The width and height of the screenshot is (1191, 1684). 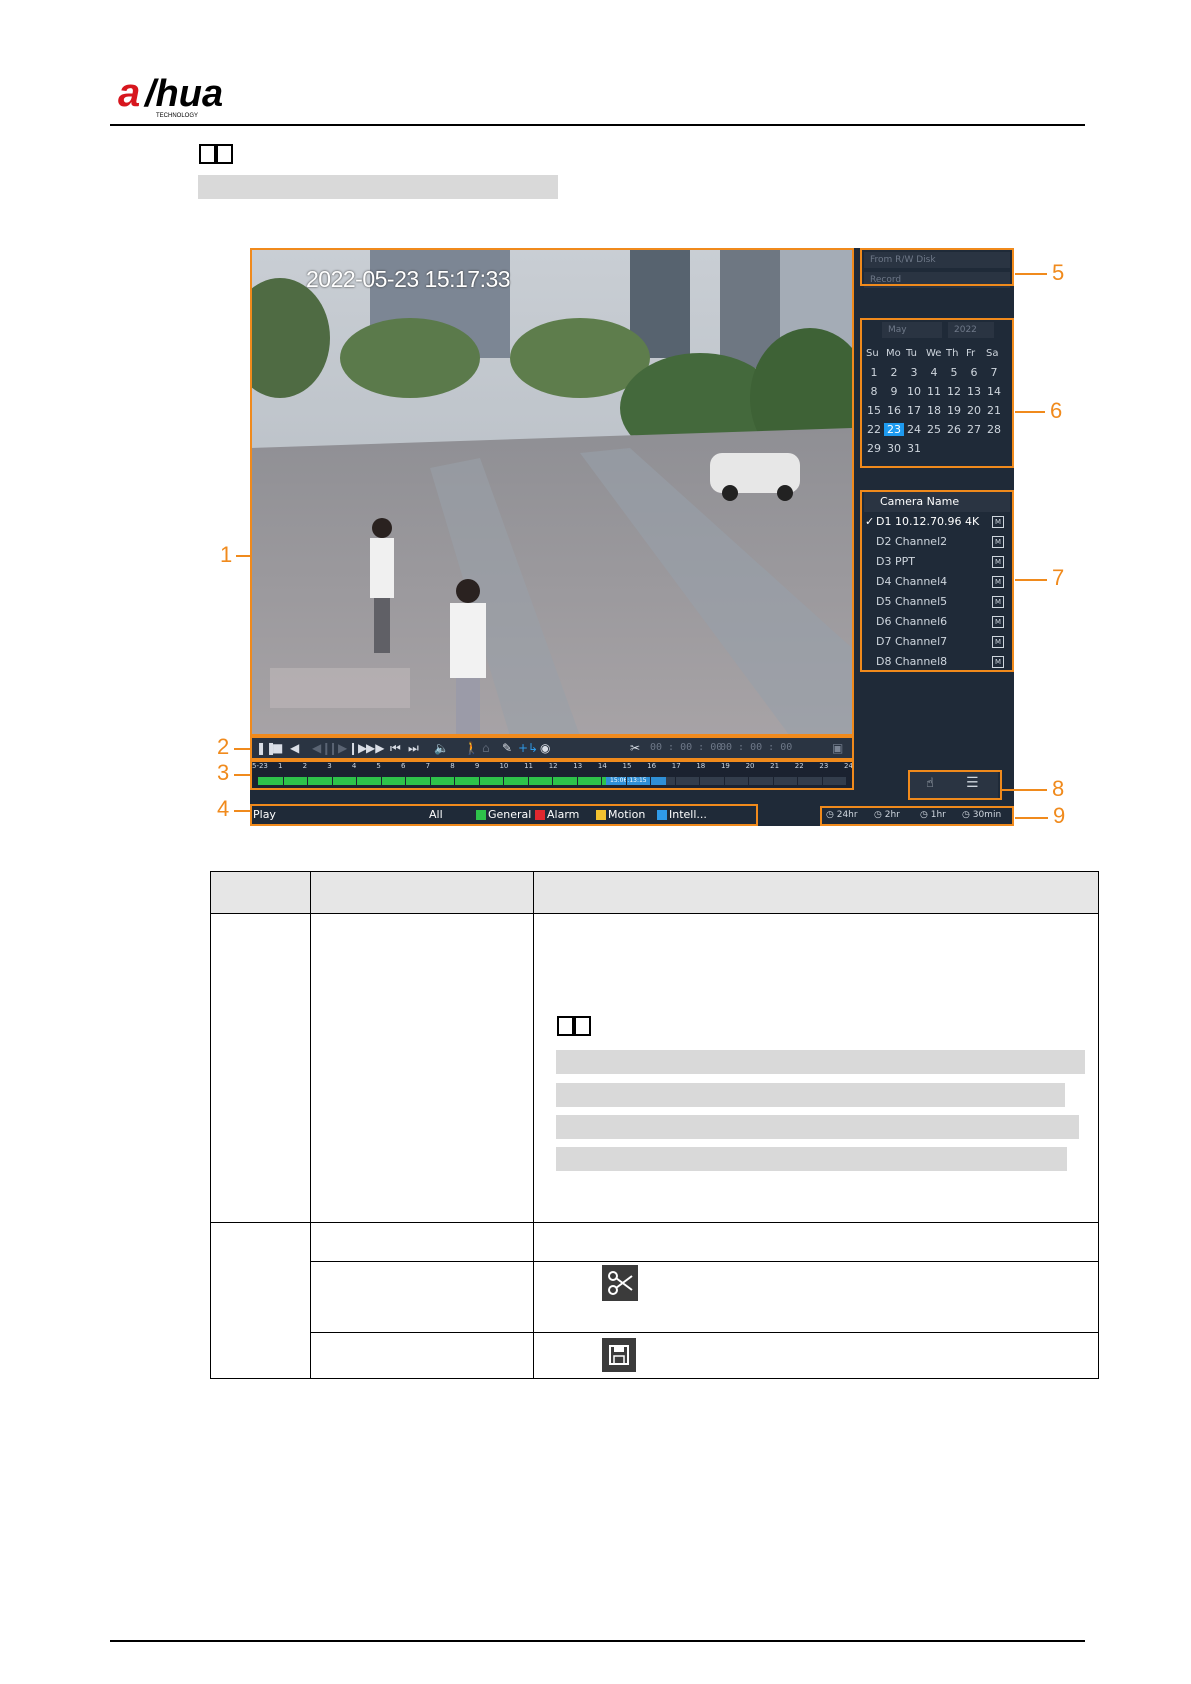 I want to click on logo-icon: a /hua TECHNOLOGY, so click(x=170, y=95).